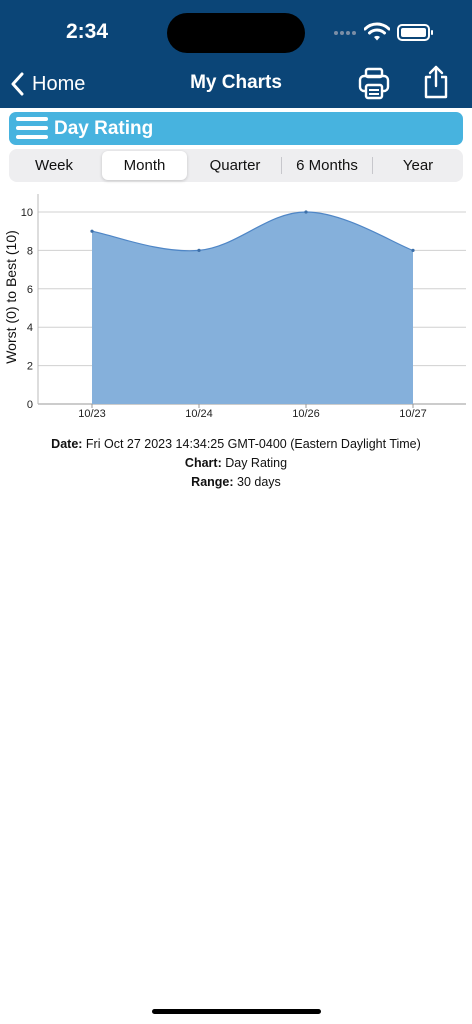  Describe the element at coordinates (11, 297) in the screenshot. I see `y-axis-title: Worst (0) to Best (10)` at that location.